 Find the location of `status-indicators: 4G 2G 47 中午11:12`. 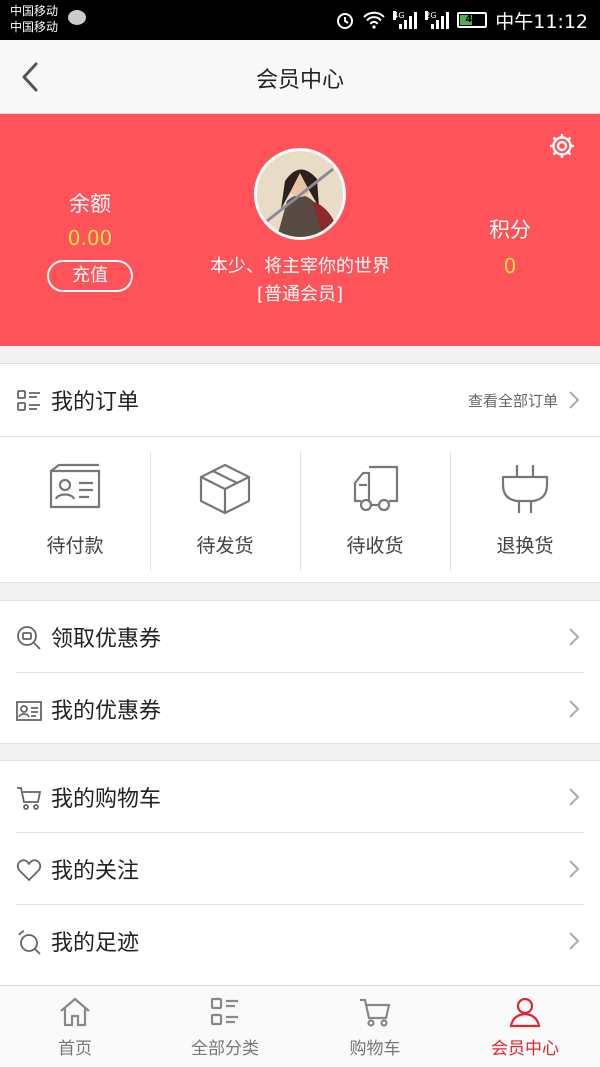

status-indicators: 4G 2G 47 中午11:12 is located at coordinates (461, 20).